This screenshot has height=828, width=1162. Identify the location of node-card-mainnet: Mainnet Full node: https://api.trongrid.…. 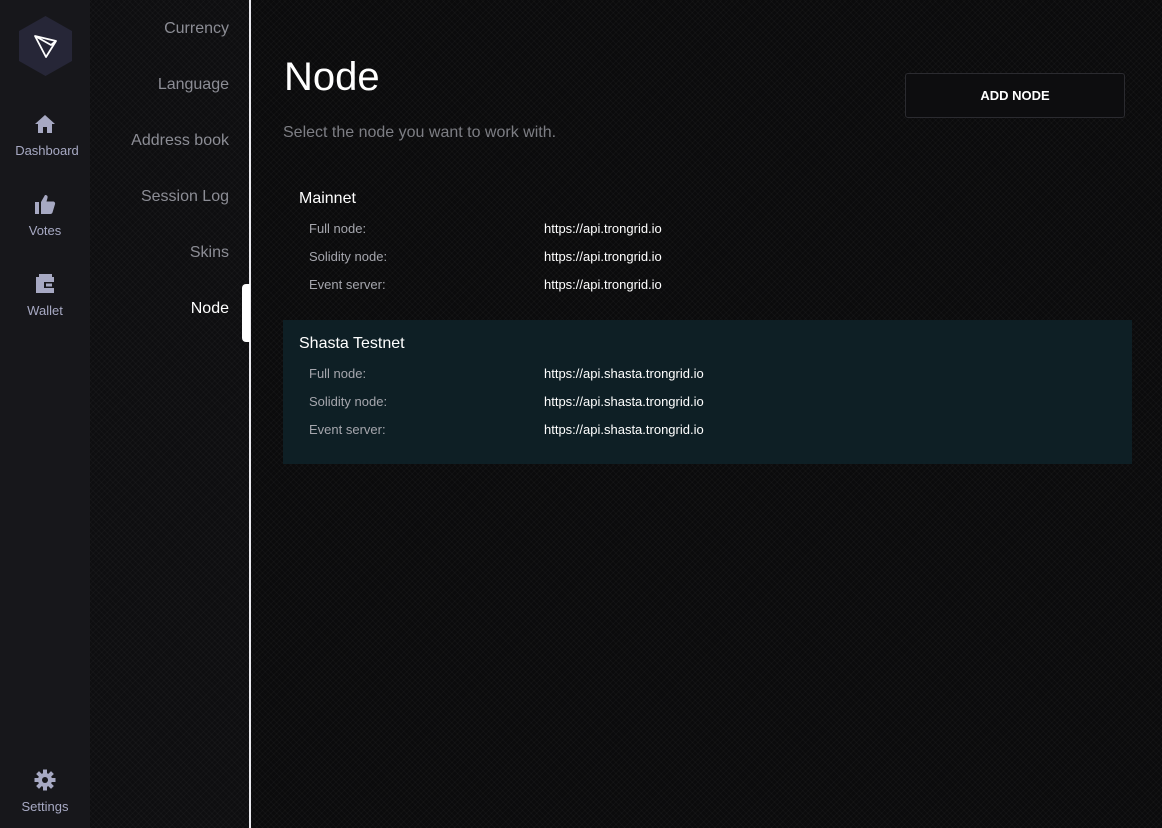
(707, 247).